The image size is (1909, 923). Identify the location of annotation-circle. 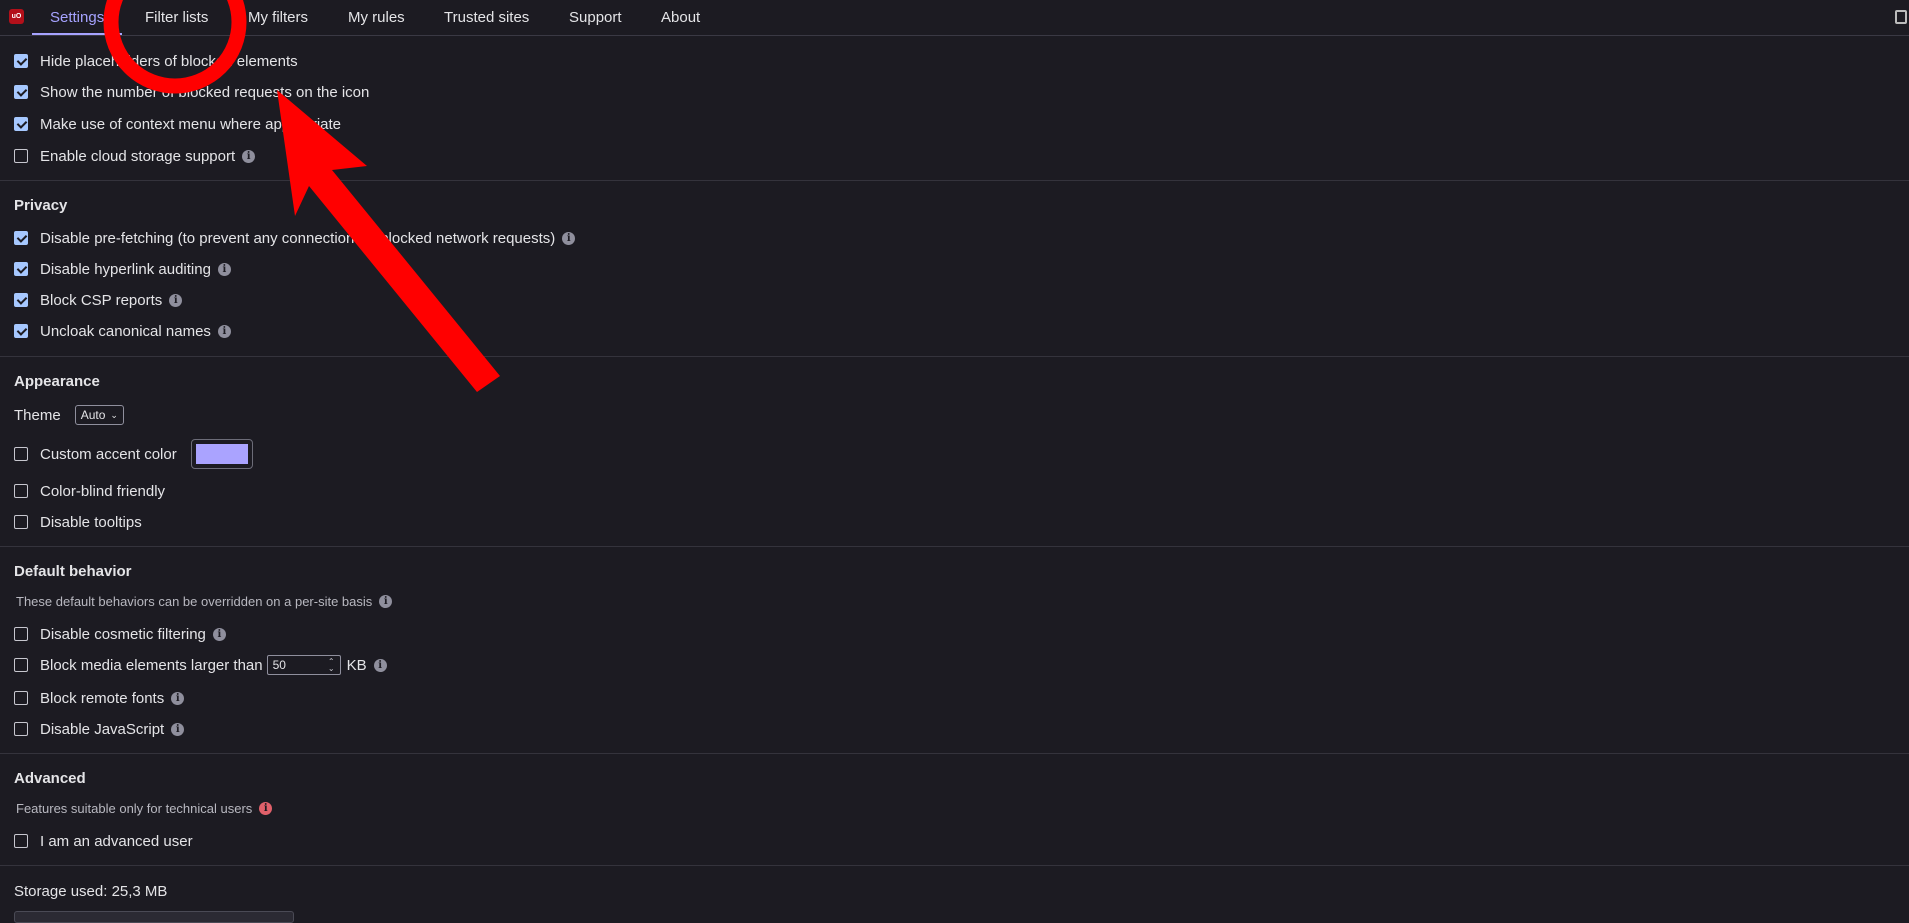
(175, 47).